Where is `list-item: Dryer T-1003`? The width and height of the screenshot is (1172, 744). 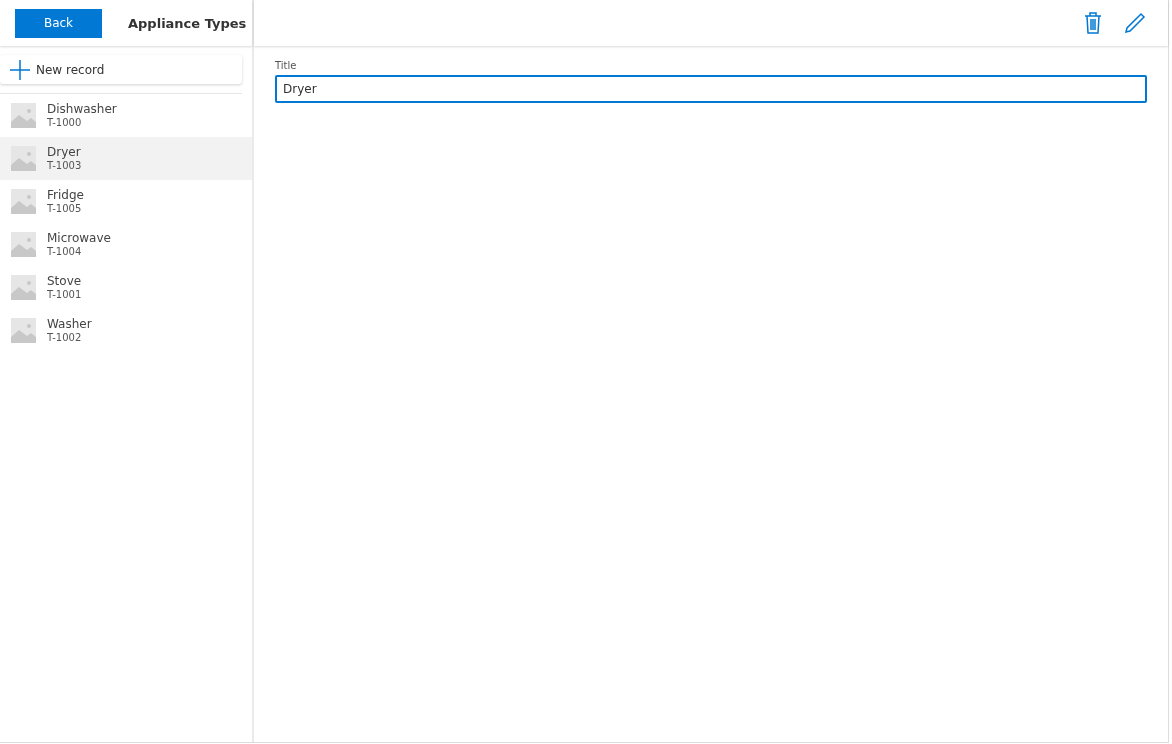 list-item: Dryer T-1003 is located at coordinates (126, 158).